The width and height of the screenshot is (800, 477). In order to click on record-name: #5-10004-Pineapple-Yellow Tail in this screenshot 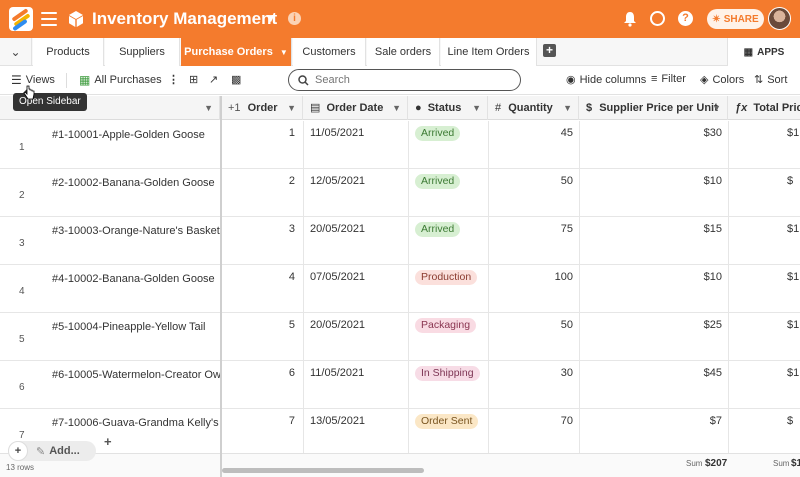, I will do `click(129, 327)`.